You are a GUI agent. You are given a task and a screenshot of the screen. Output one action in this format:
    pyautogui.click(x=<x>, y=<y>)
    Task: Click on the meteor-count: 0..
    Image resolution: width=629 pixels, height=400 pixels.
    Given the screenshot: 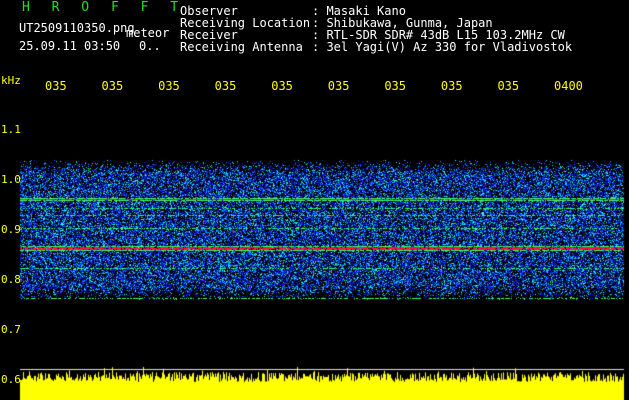 What is the action you would take?
    pyautogui.click(x=150, y=46)
    